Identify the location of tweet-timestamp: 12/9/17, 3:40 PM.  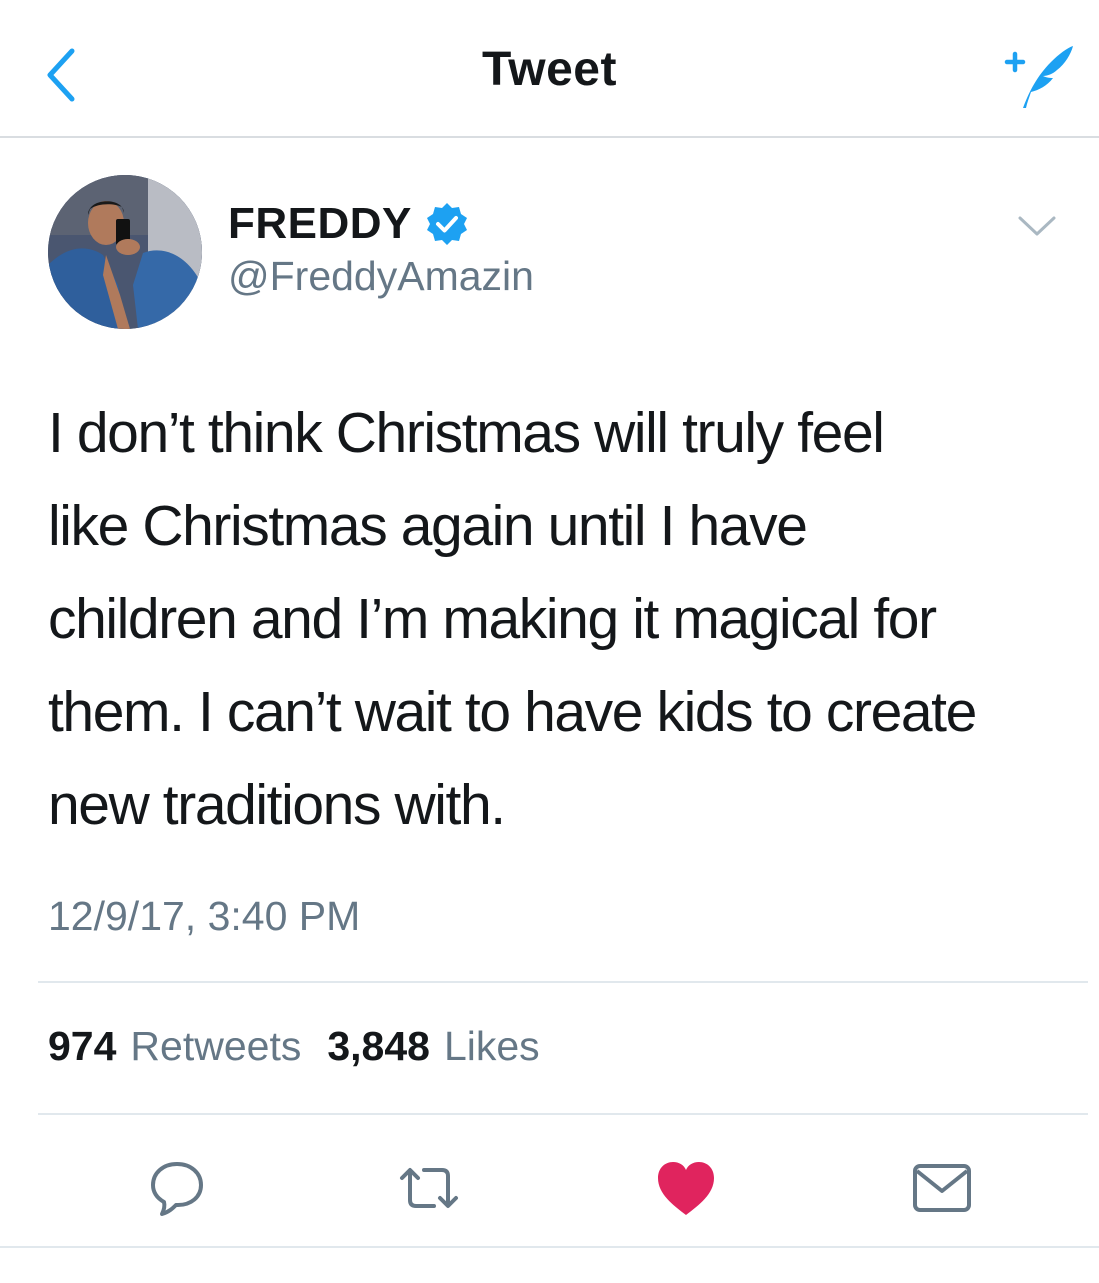
(204, 916).